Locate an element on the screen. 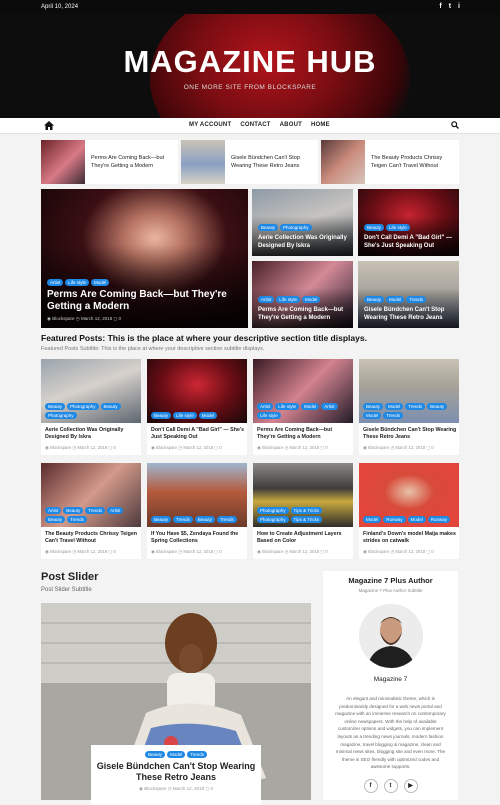 This screenshot has height=805, width=500. nav-item-about: ABOUT is located at coordinates (291, 125).